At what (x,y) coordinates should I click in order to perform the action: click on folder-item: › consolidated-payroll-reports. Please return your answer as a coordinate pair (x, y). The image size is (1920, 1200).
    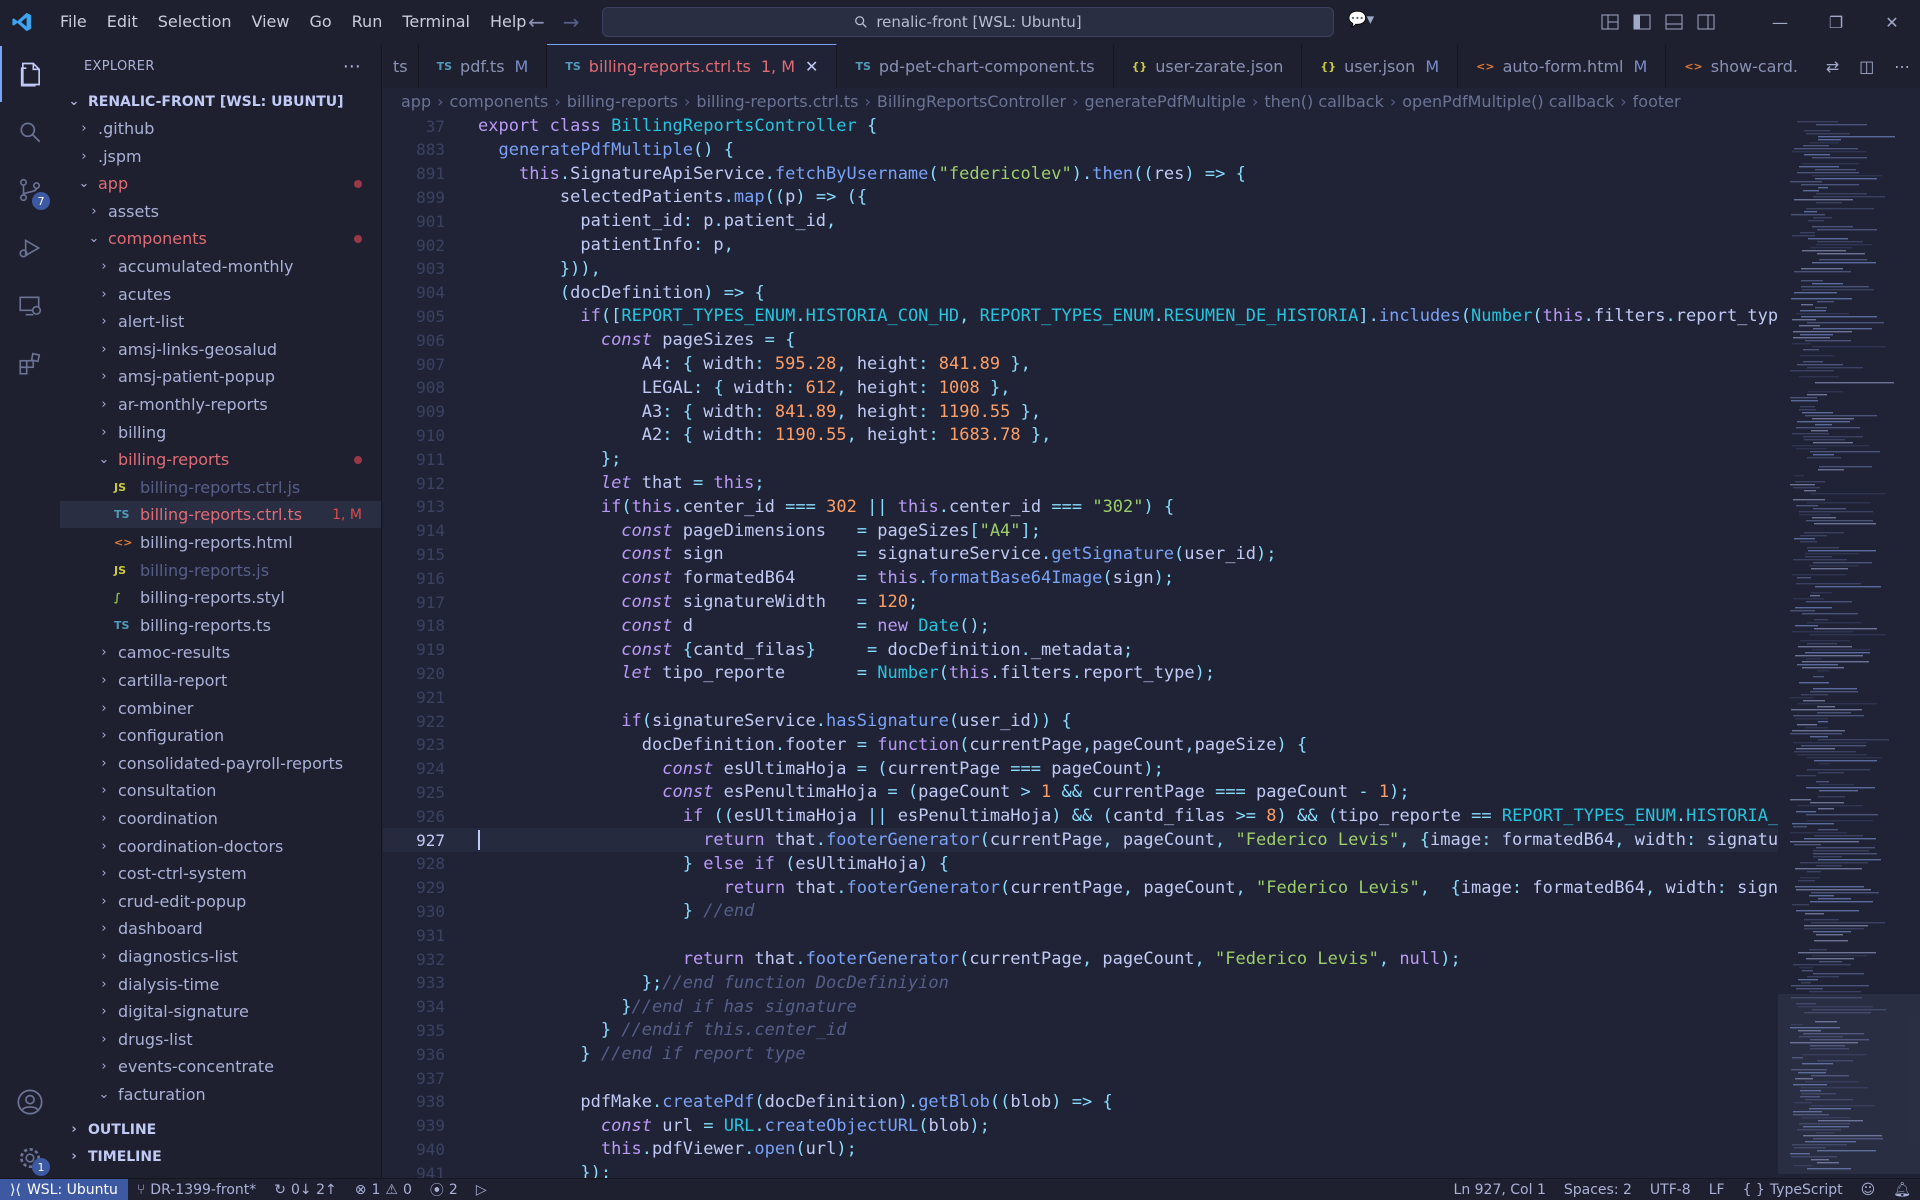
    Looking at the image, I should click on (220, 763).